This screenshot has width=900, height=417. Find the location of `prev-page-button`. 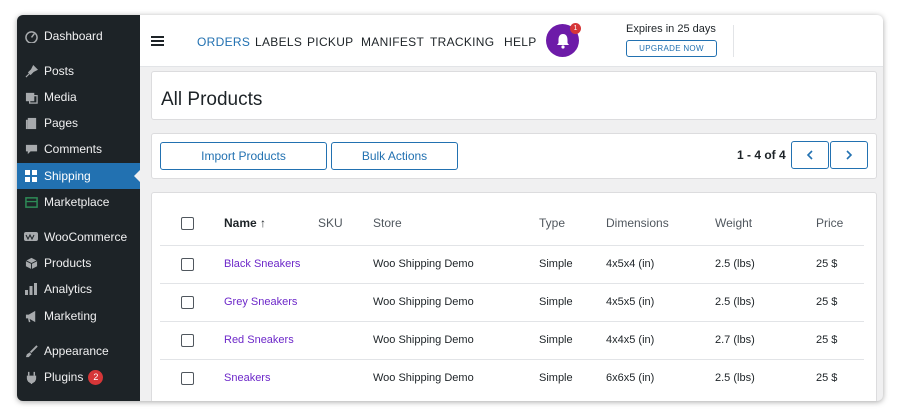

prev-page-button is located at coordinates (810, 155).